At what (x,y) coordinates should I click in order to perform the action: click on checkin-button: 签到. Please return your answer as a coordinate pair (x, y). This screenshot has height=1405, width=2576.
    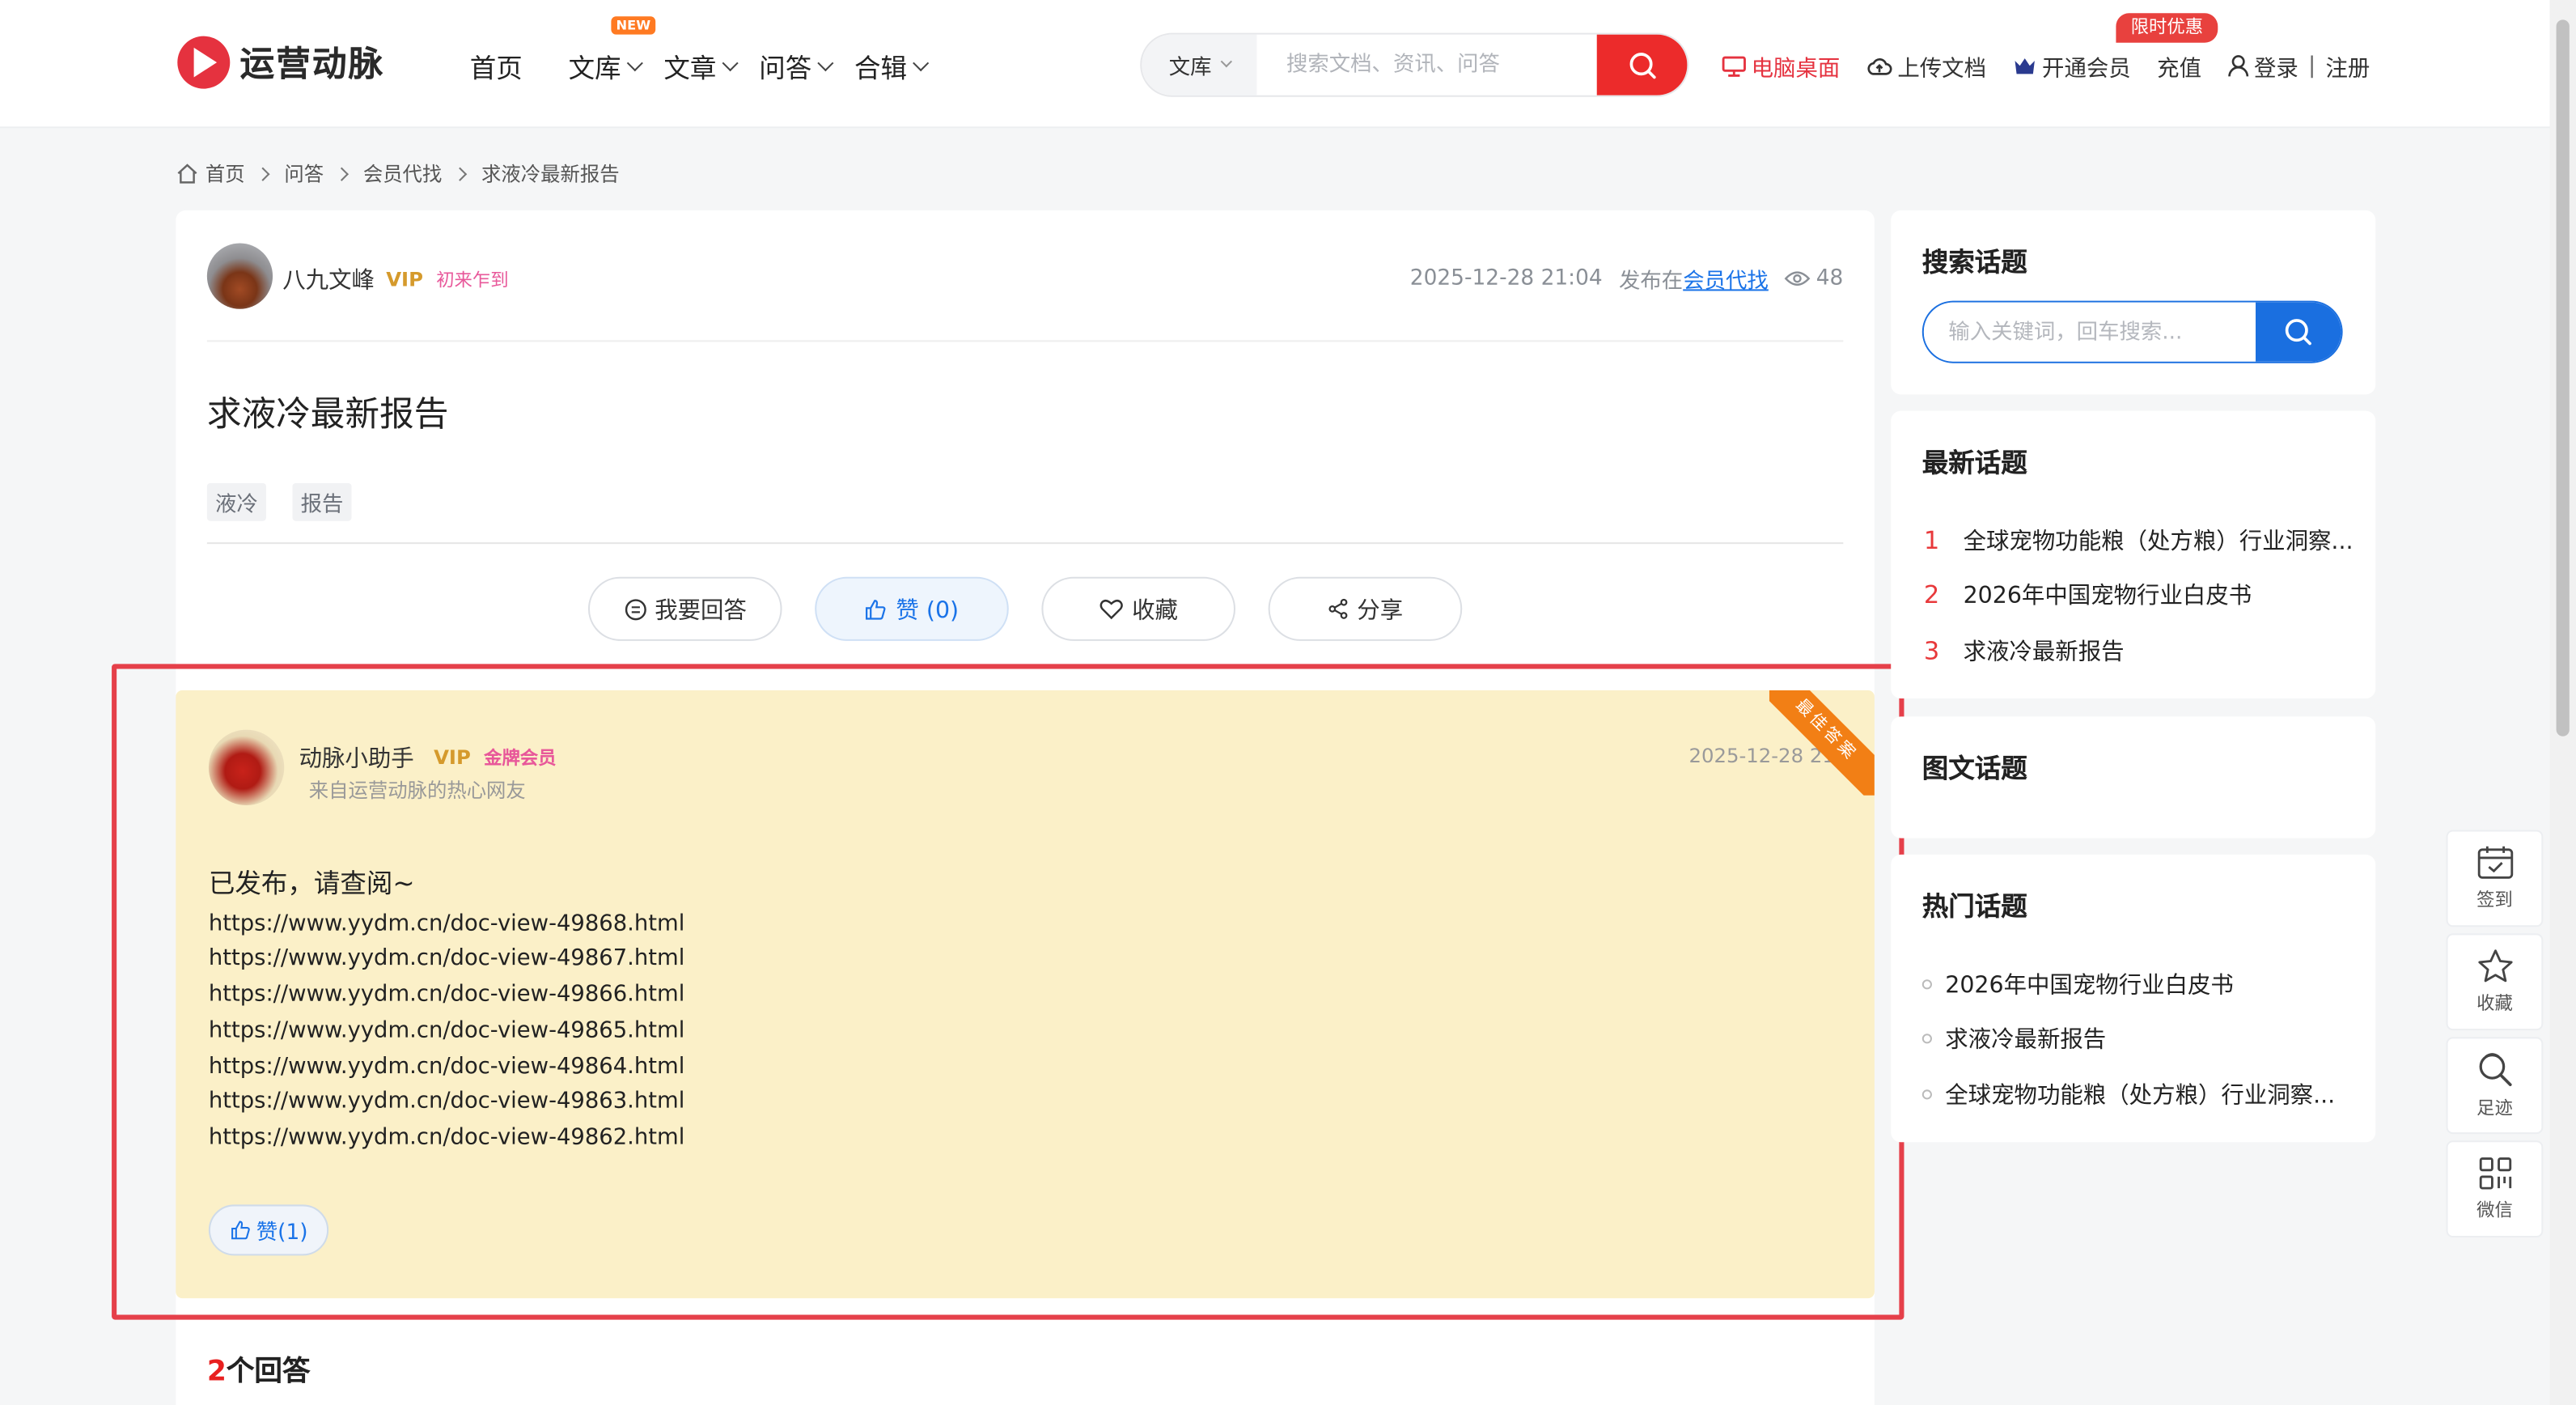
    Looking at the image, I should click on (2495, 878).